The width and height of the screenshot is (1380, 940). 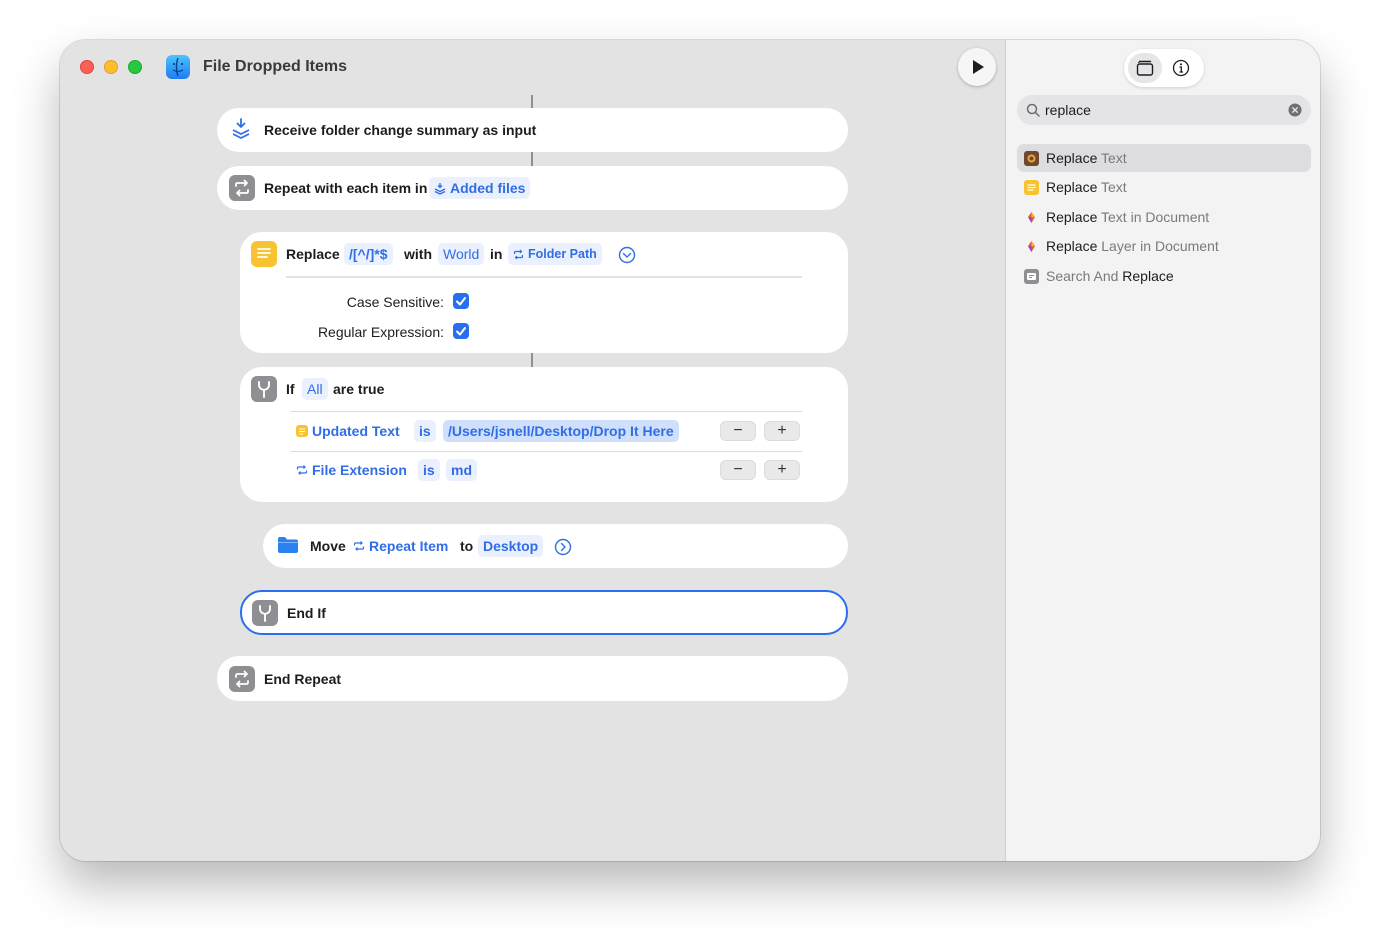 I want to click on are-true-label: are true, so click(x=359, y=389).